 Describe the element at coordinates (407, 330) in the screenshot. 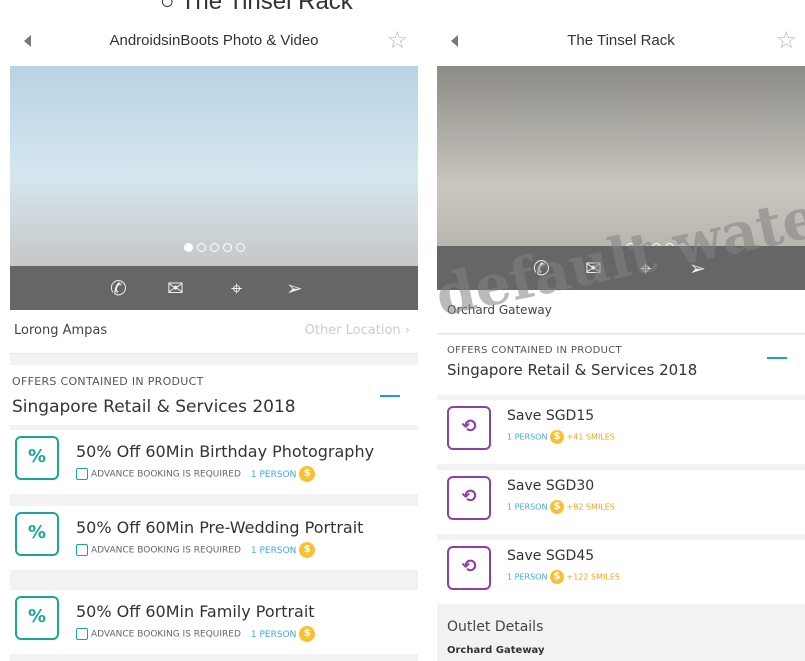

I see `chevron-right-icon: ›` at that location.